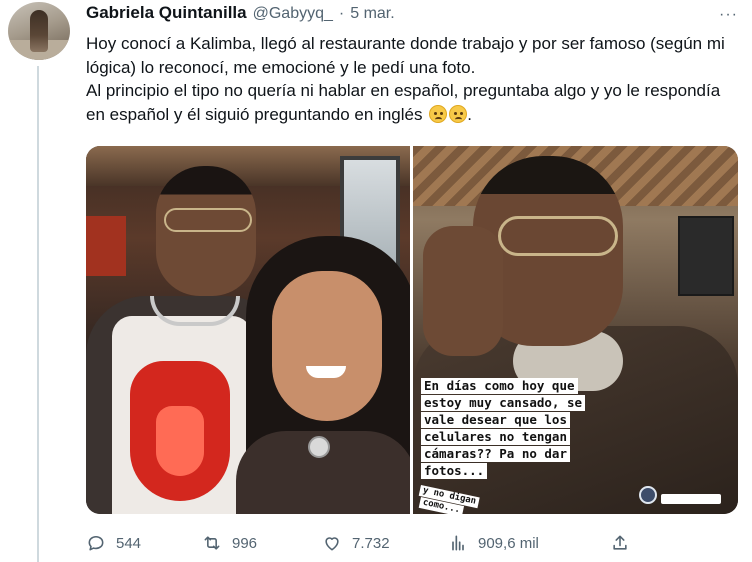 The image size is (752, 562). I want to click on caption-line: cámaras?? Pa no dar, so click(495, 454).